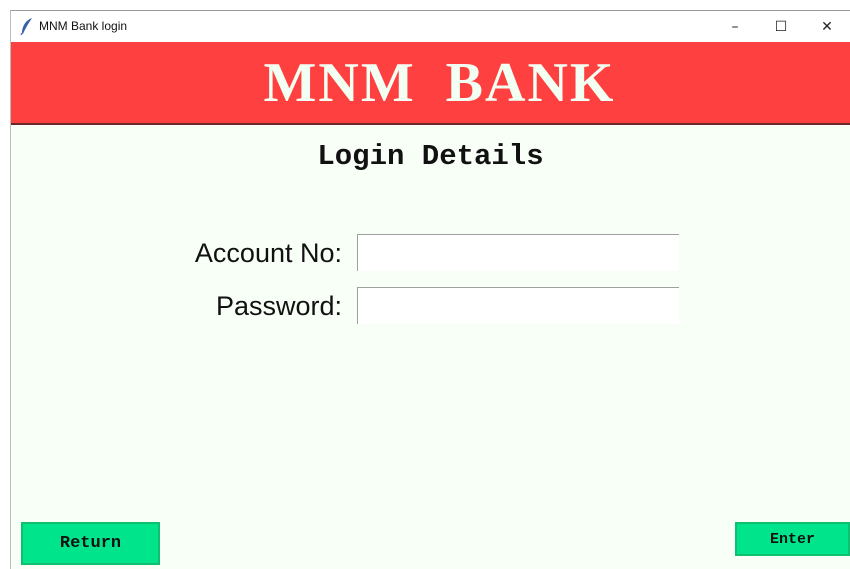 The height and width of the screenshot is (569, 850). I want to click on close-icon: ✕, so click(827, 26).